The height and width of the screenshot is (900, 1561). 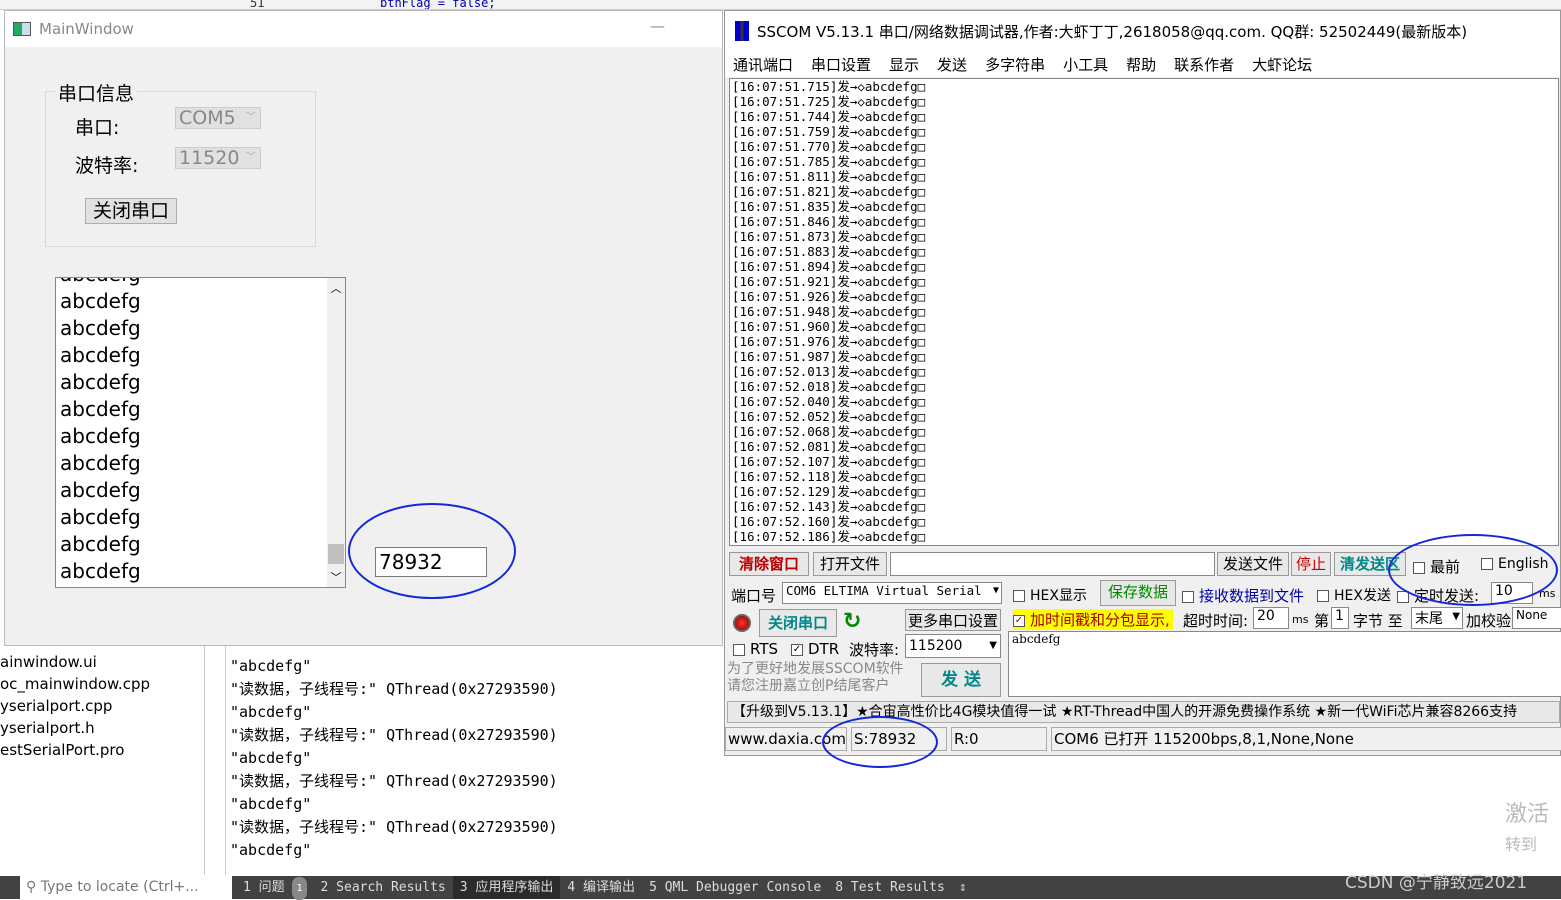 What do you see at coordinates (251, 117) in the screenshot?
I see `chevron-down-icon: ﹀` at bounding box center [251, 117].